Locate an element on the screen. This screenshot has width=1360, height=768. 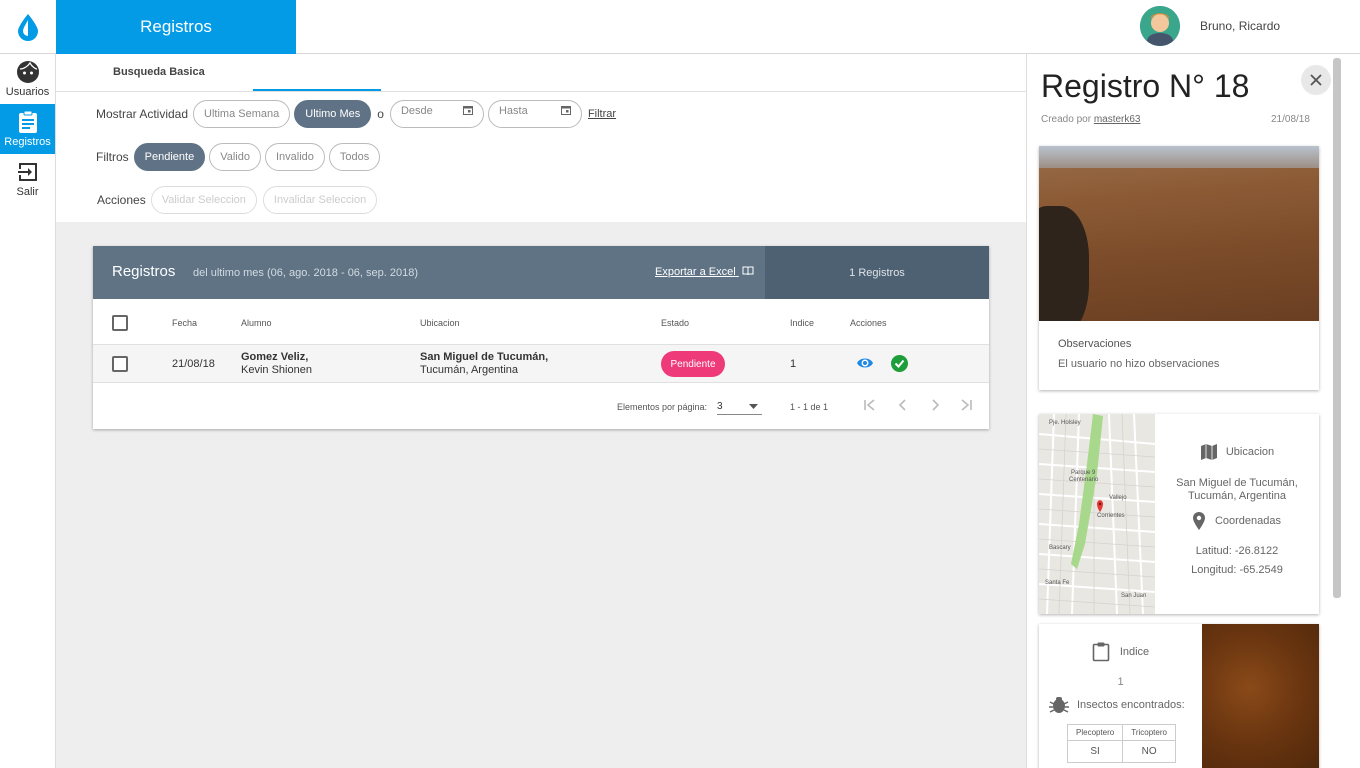
record-date: 21/08/18 is located at coordinates (1290, 119).